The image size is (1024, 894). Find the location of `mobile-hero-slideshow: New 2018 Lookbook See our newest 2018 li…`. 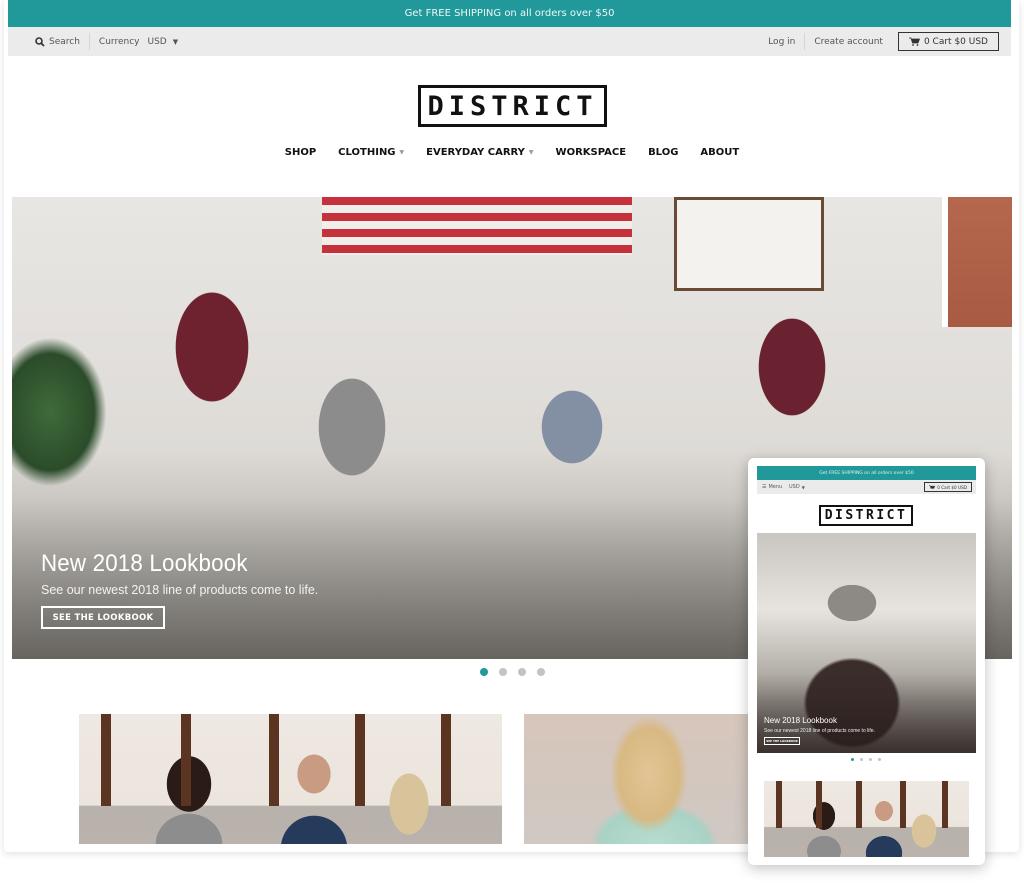

mobile-hero-slideshow: New 2018 Lookbook See our newest 2018 li… is located at coordinates (866, 643).